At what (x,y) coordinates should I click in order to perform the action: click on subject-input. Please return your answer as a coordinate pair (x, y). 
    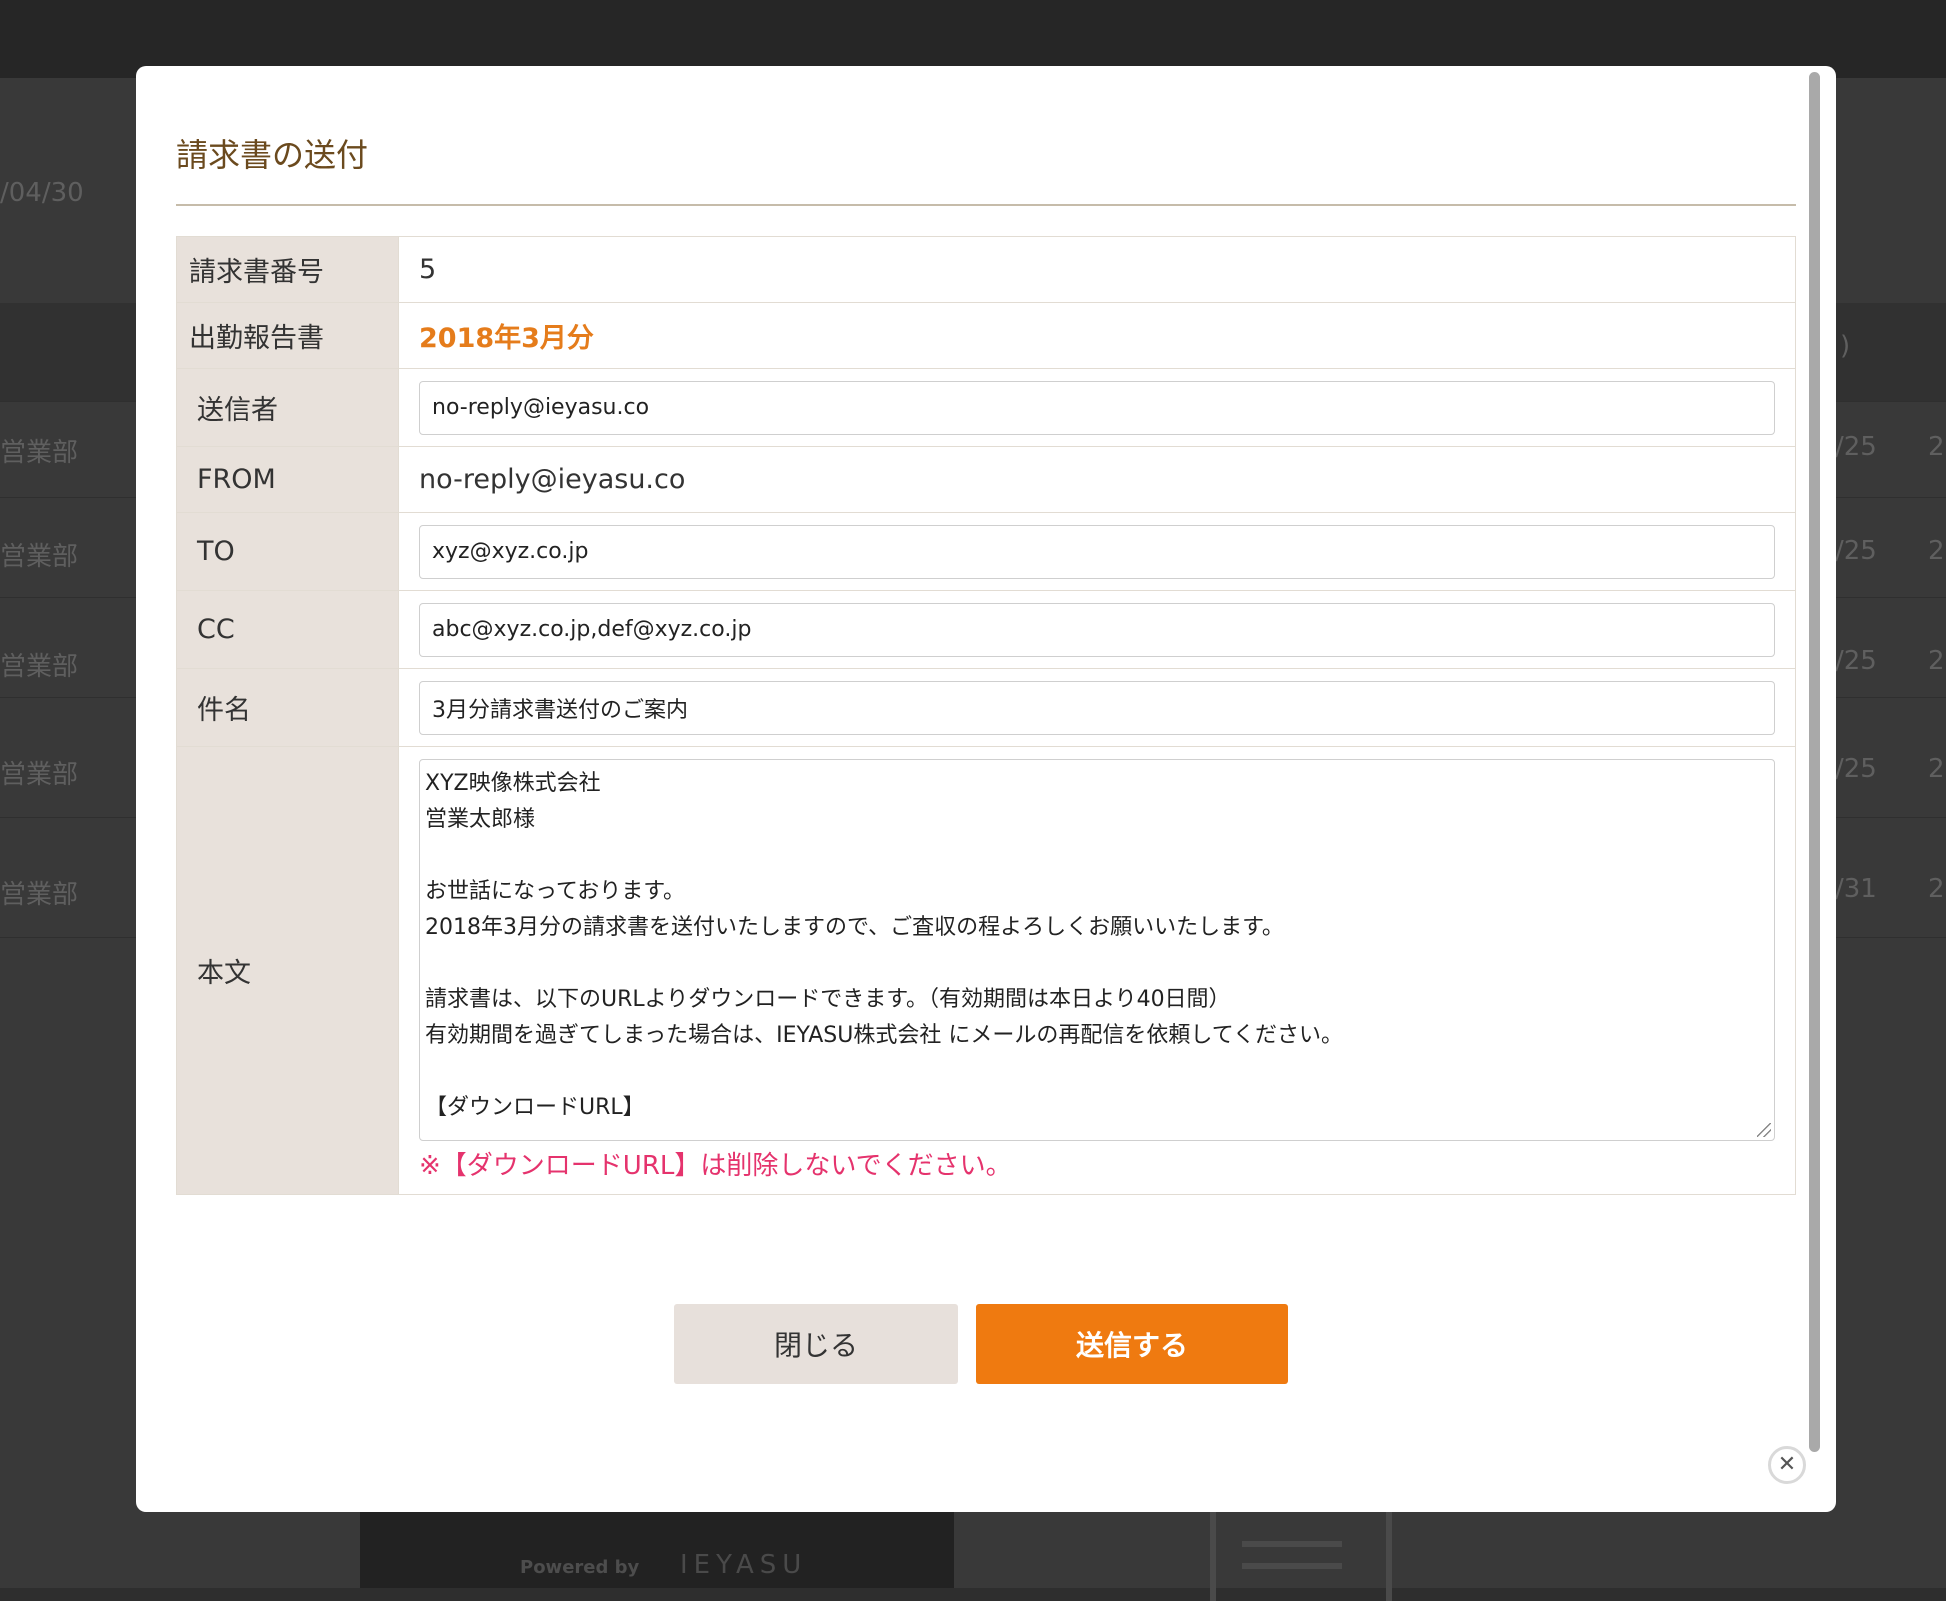
    Looking at the image, I should click on (1097, 707).